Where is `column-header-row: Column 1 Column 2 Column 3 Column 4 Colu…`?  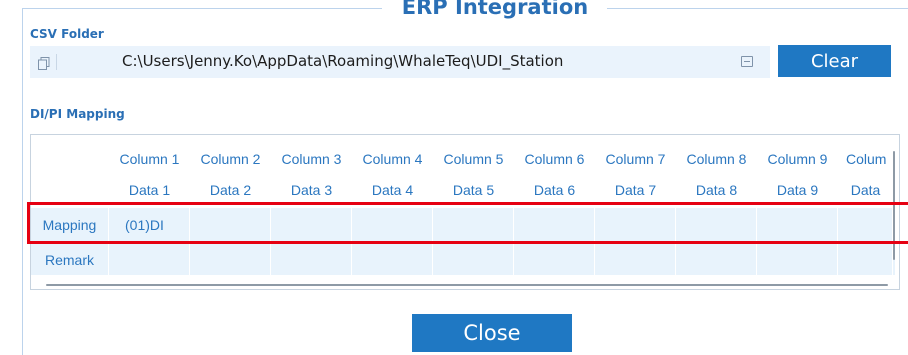 column-header-row: Column 1 Column 2 Column 3 Column 4 Colu… is located at coordinates (463, 159).